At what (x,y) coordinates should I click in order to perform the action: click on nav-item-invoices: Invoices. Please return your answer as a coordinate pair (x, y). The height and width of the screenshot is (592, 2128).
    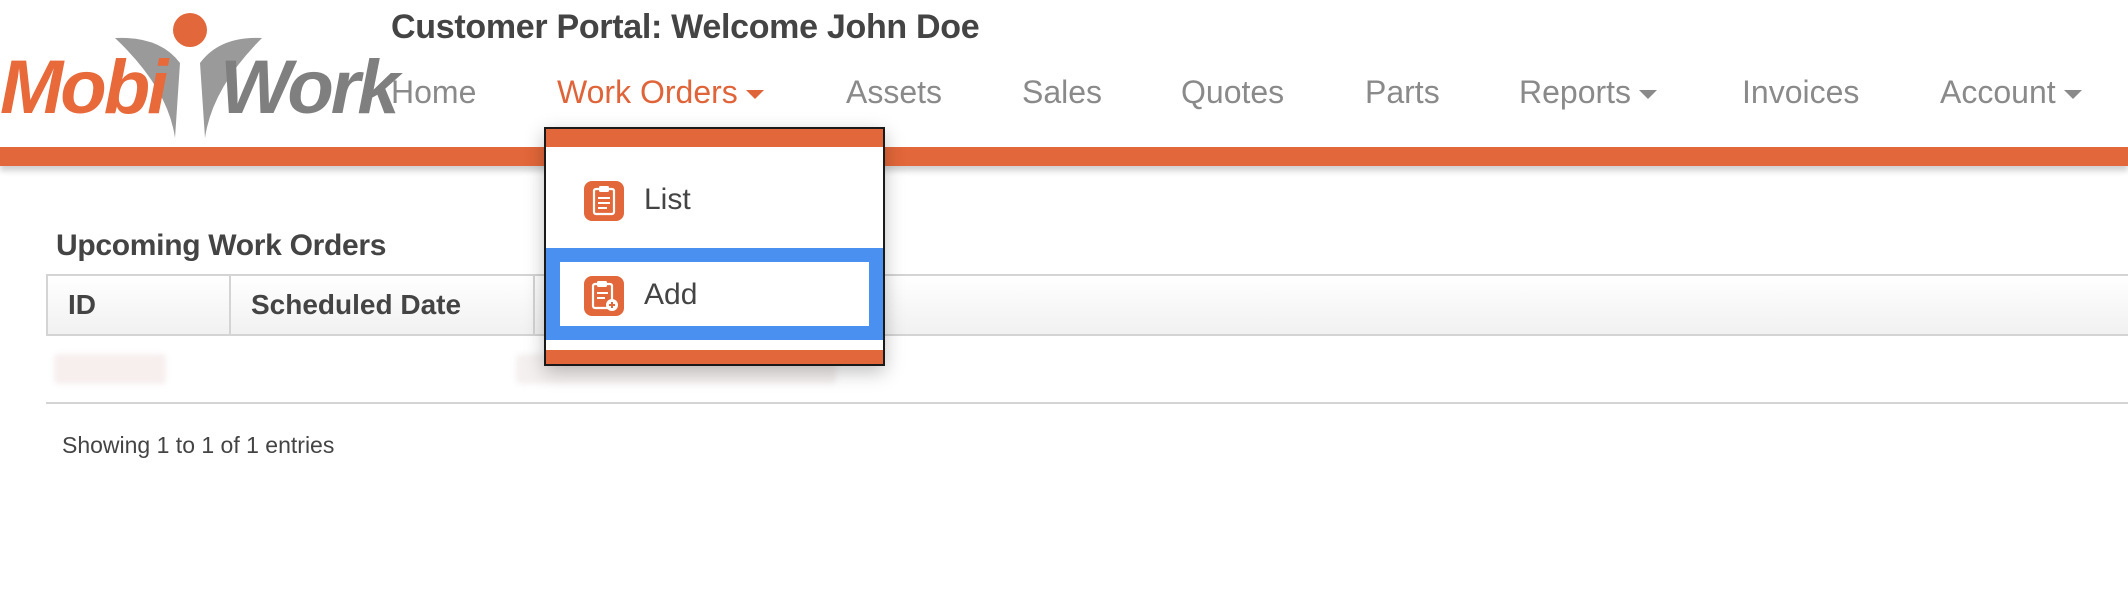
    Looking at the image, I should click on (1800, 92).